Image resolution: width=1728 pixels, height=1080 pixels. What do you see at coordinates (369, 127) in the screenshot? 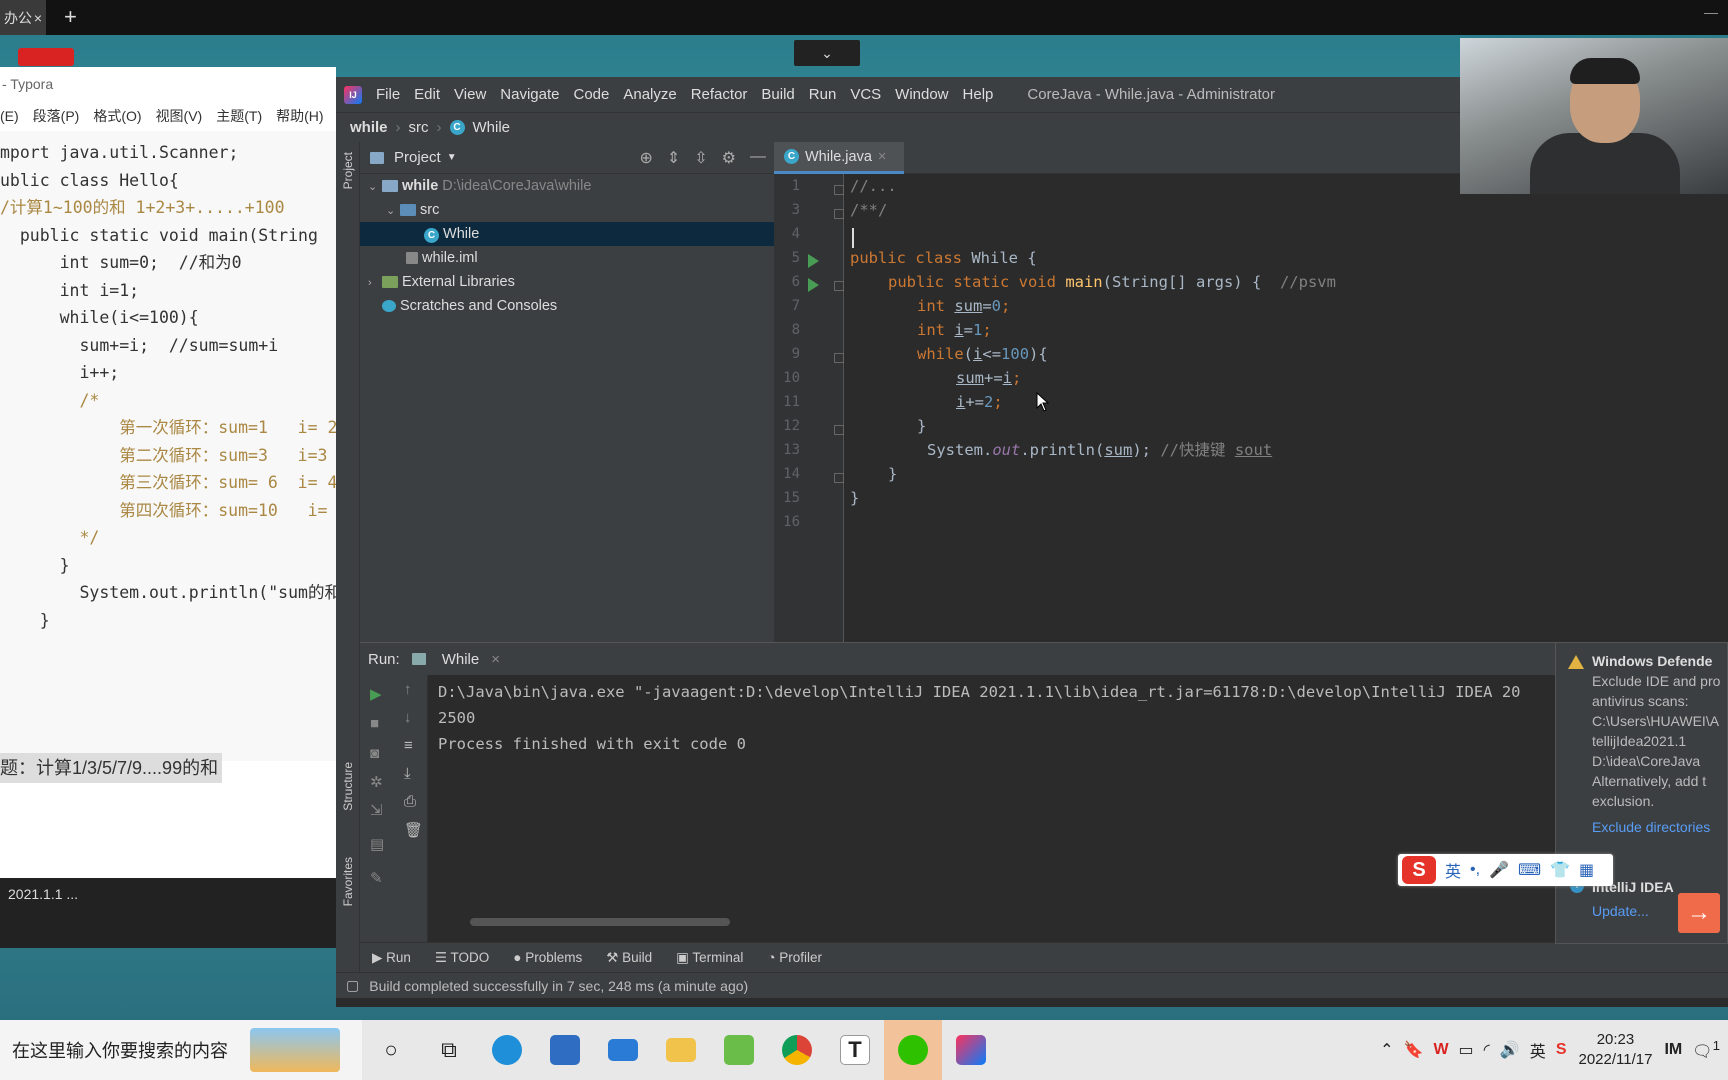
I see `breadcrumb-project: while` at bounding box center [369, 127].